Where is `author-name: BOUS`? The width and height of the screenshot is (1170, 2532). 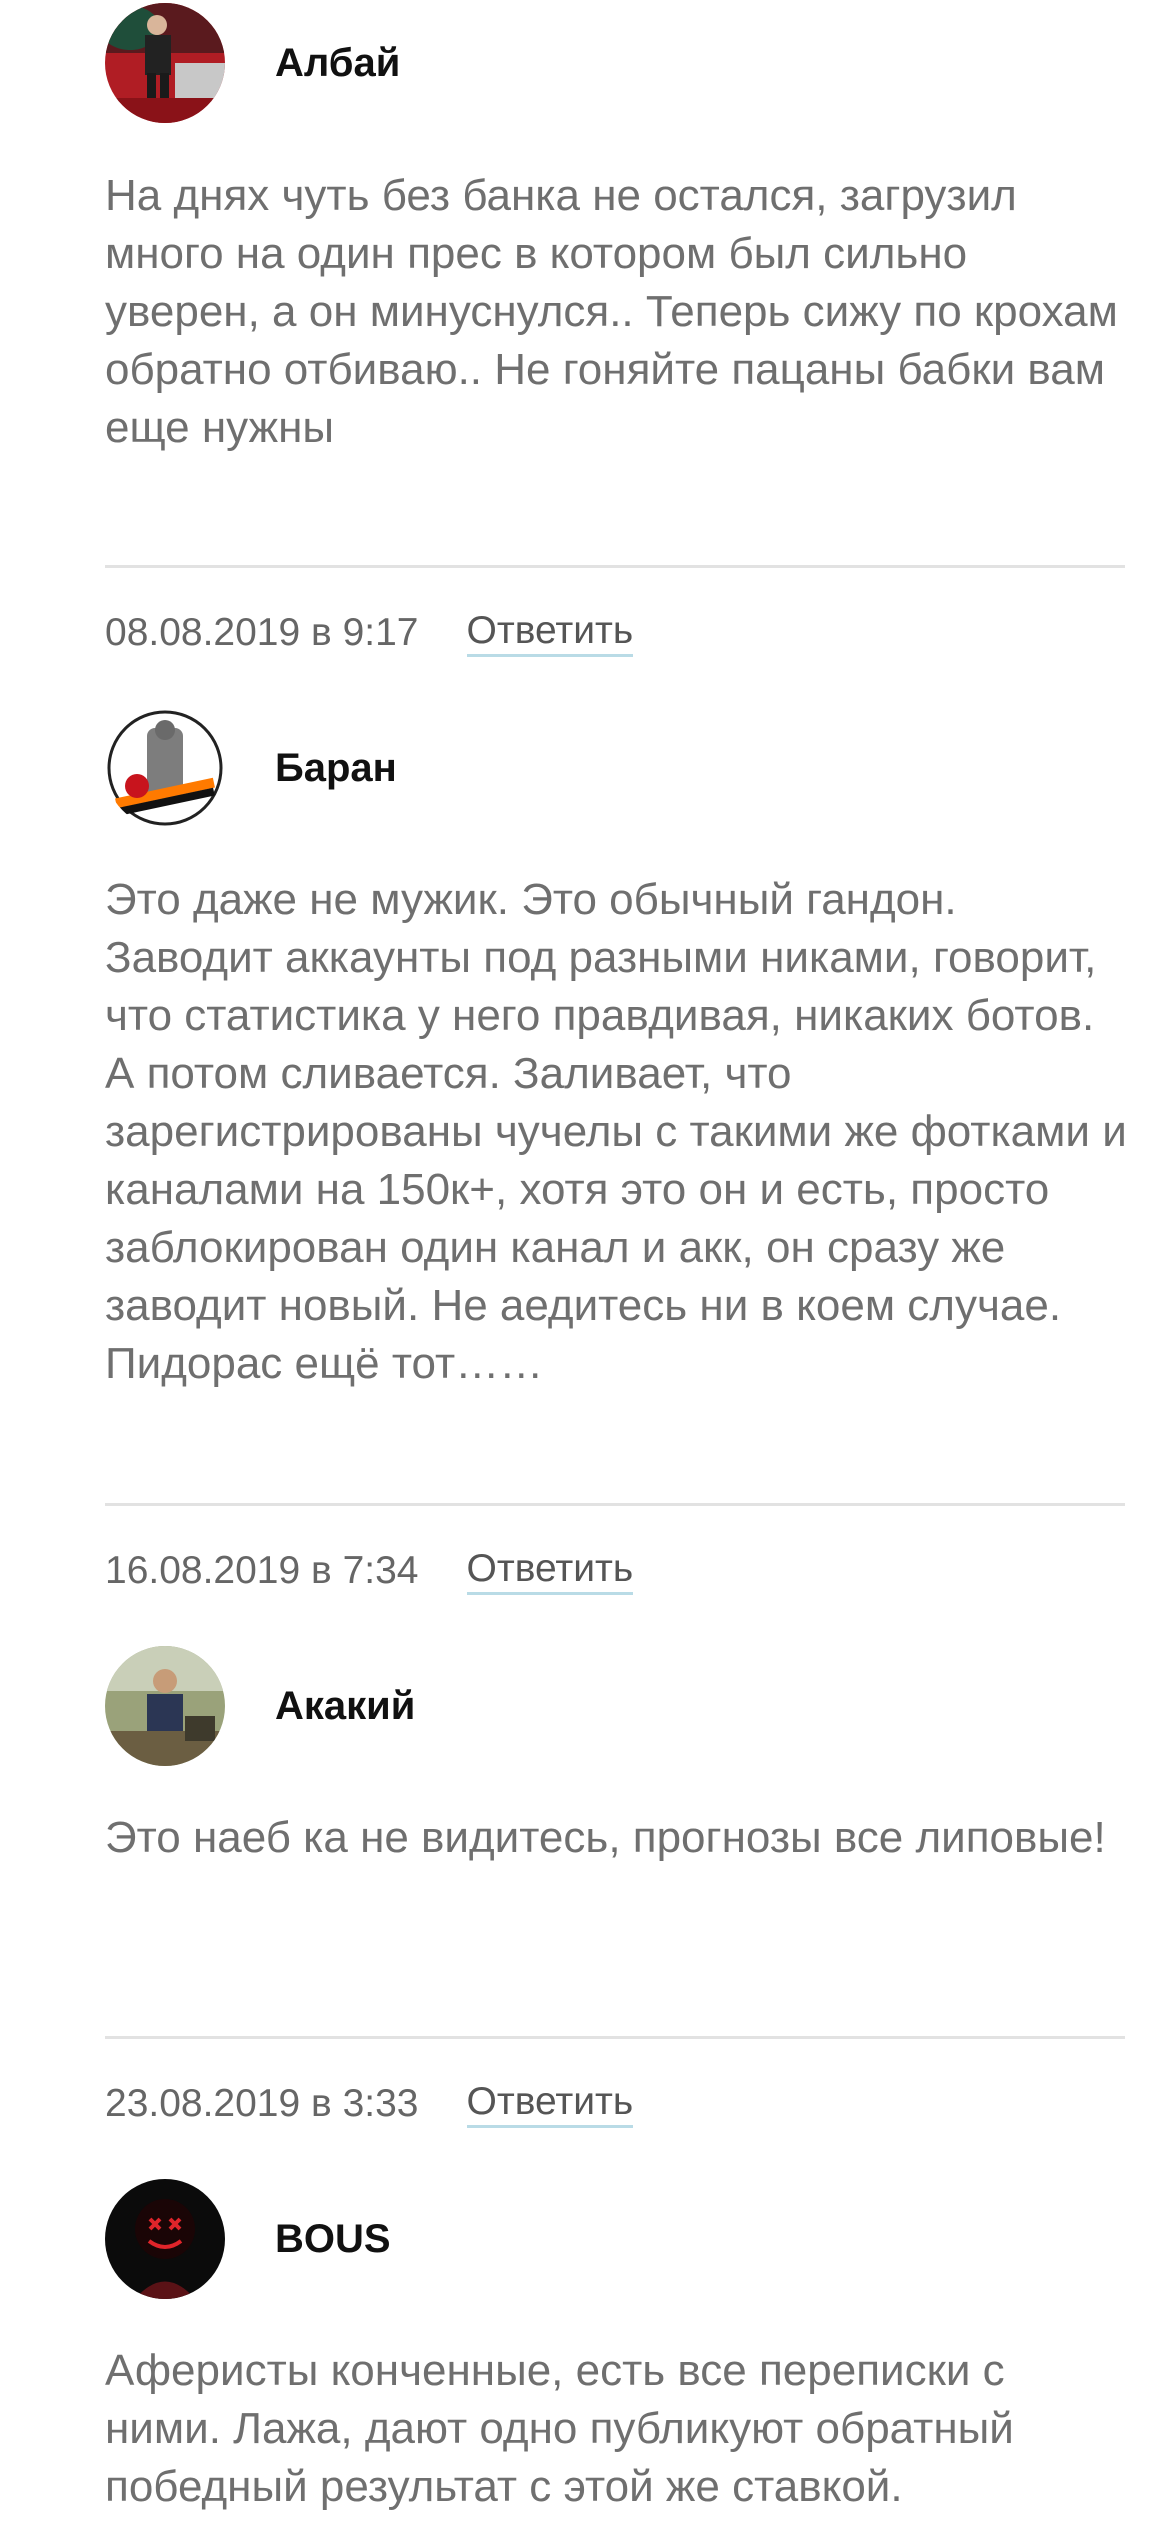
author-name: BOUS is located at coordinates (333, 2238).